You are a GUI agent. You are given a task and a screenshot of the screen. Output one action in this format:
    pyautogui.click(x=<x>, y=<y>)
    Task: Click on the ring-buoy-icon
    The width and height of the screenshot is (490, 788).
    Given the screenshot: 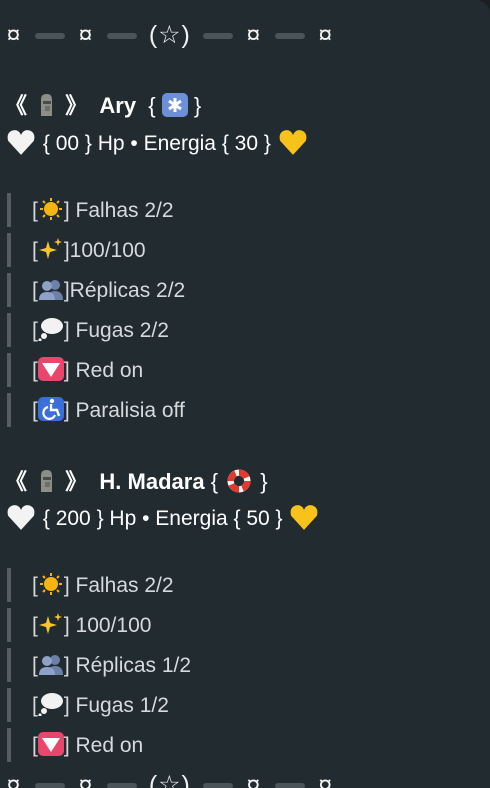 What is the action you would take?
    pyautogui.click(x=239, y=481)
    